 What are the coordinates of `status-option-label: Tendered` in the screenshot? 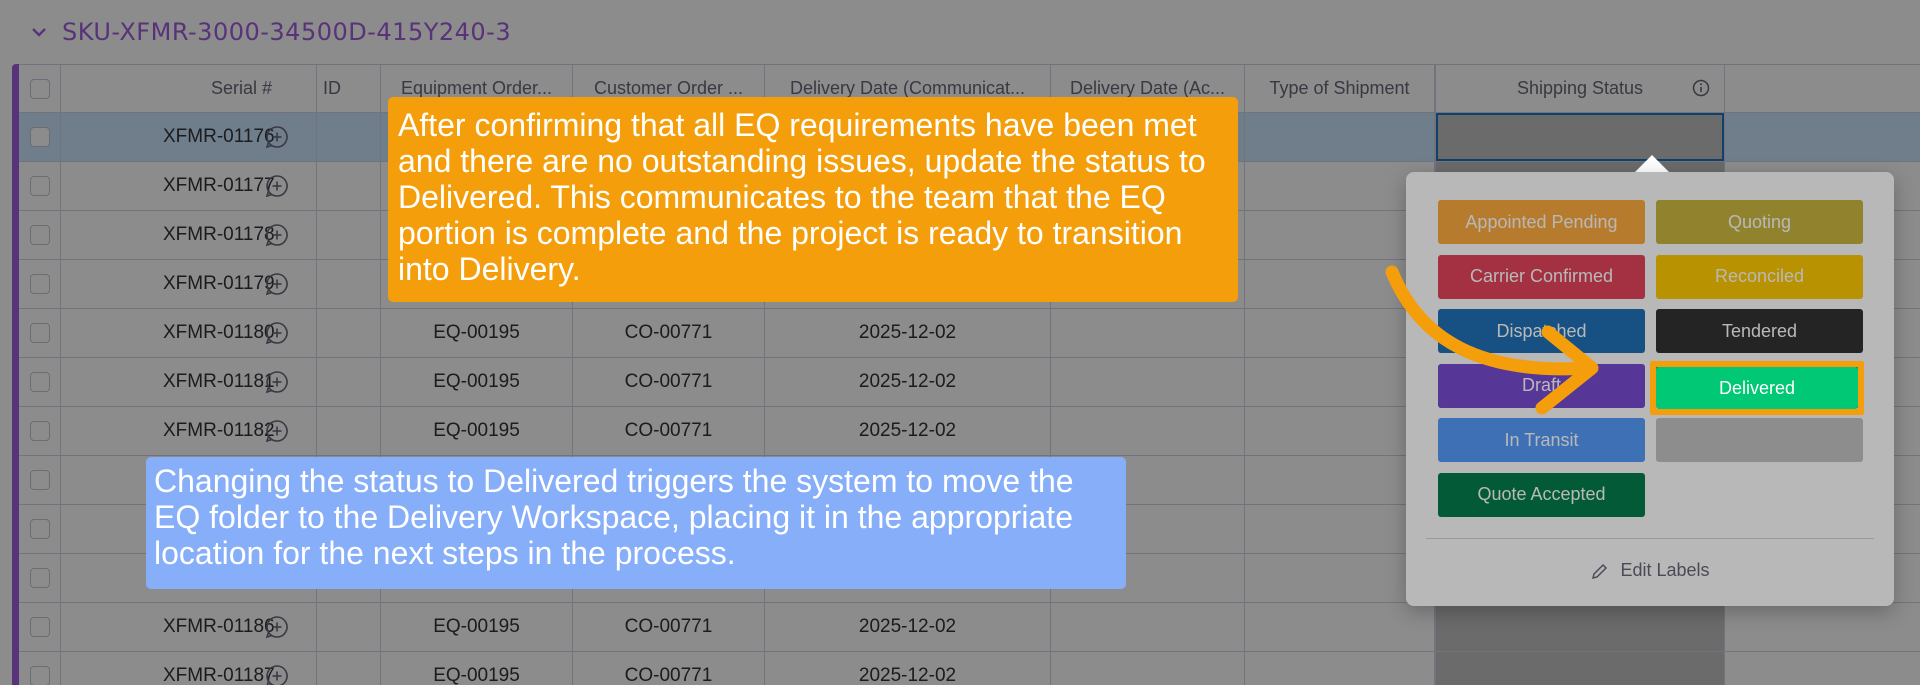 It's located at (1759, 330).